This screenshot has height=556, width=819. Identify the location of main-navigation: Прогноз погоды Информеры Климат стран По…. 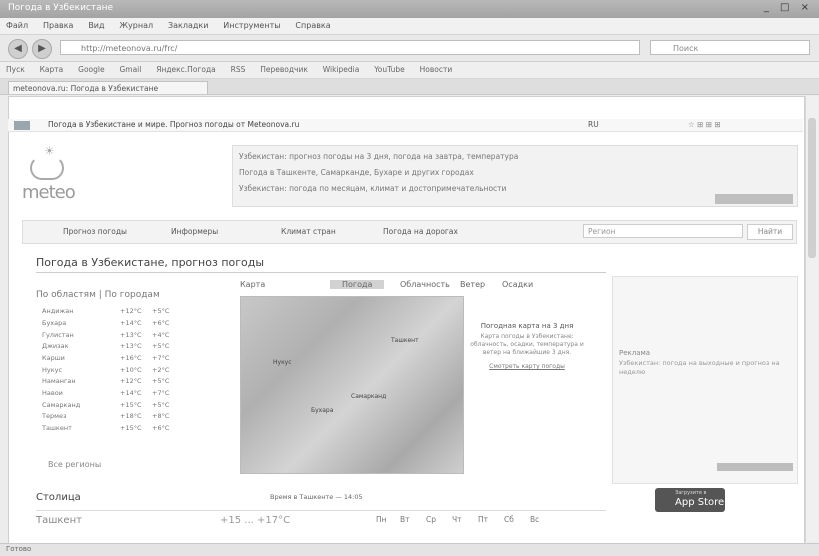
(409, 232).